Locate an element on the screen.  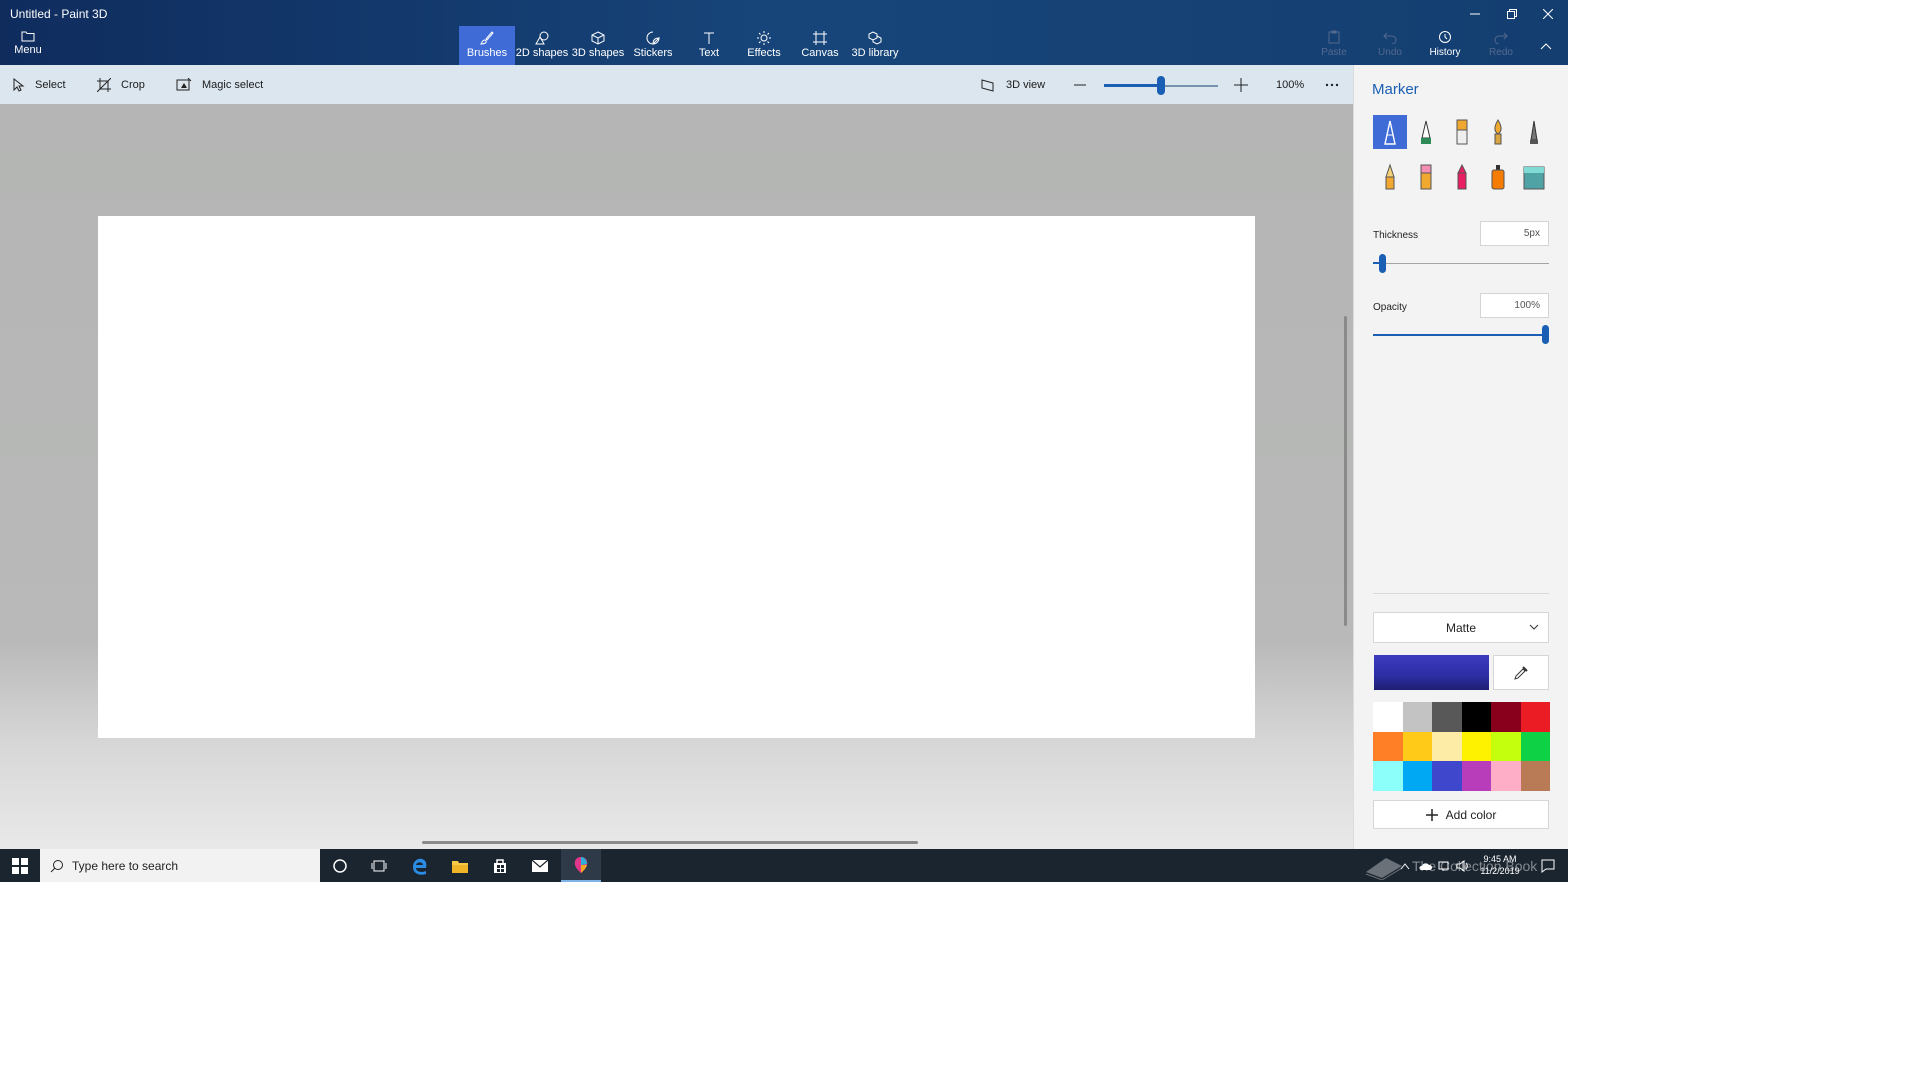
text-icon is located at coordinates (709, 38).